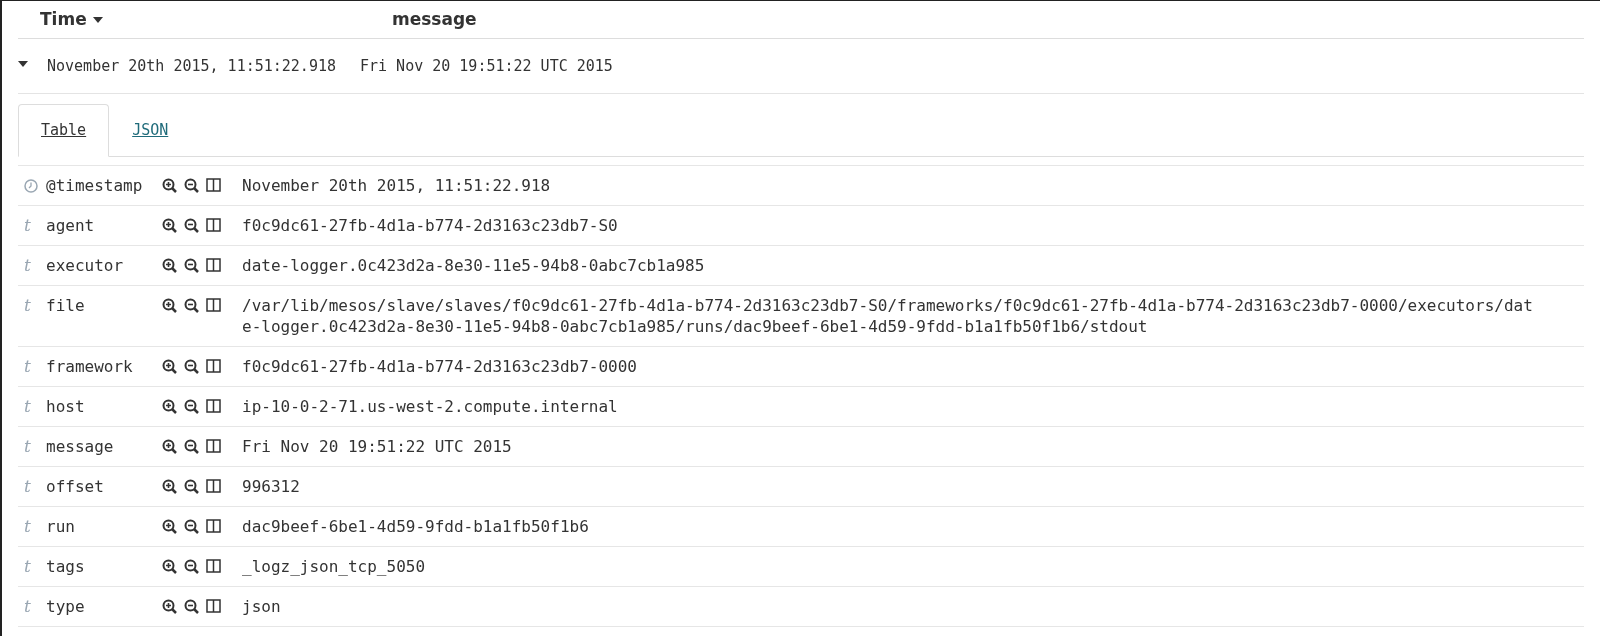 This screenshot has width=1600, height=636. I want to click on field-value: _logz_json_tcp_5050, so click(334, 566).